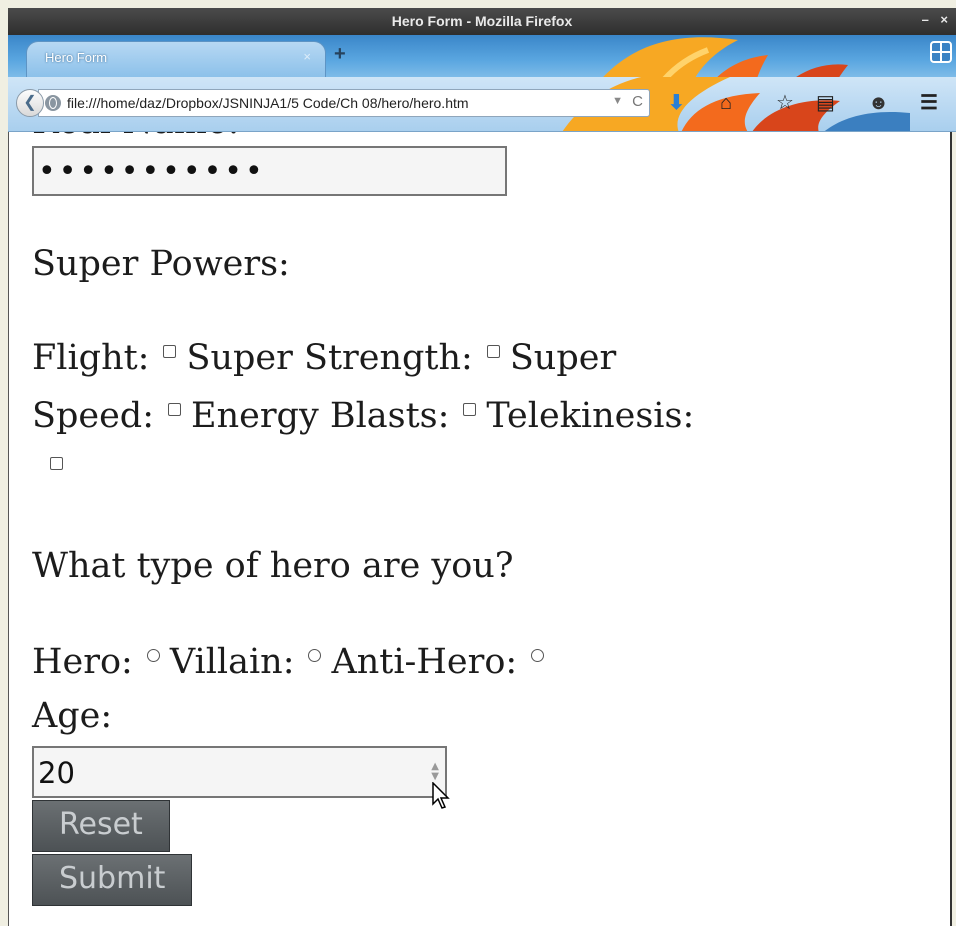 The image size is (956, 926). Describe the element at coordinates (941, 52) in the screenshot. I see `tab-groups-icon` at that location.